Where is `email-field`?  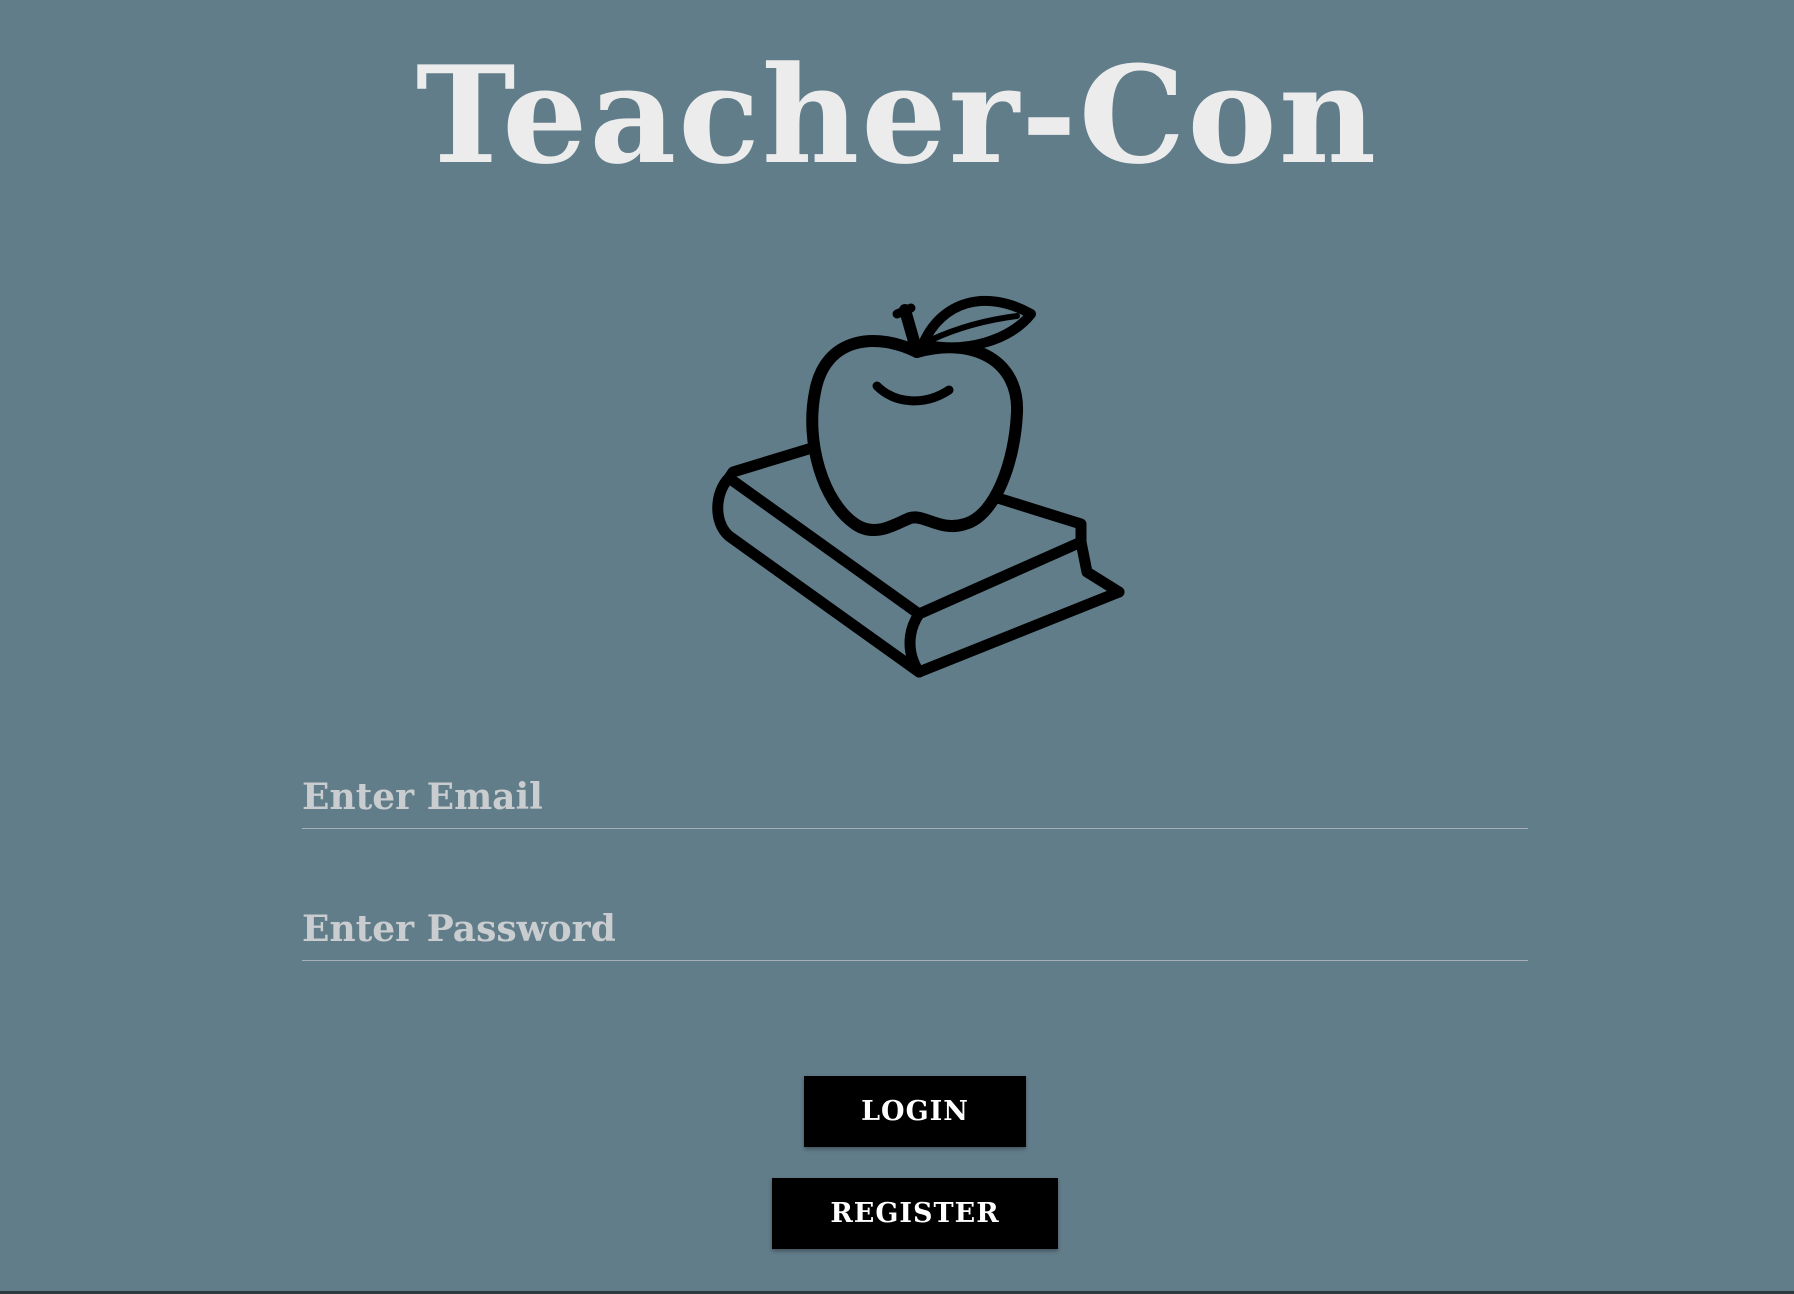 email-field is located at coordinates (915, 793).